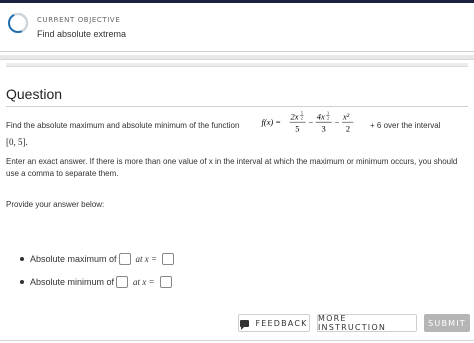  What do you see at coordinates (412, 125) in the screenshot?
I see `prompt-end-text: over the interval` at bounding box center [412, 125].